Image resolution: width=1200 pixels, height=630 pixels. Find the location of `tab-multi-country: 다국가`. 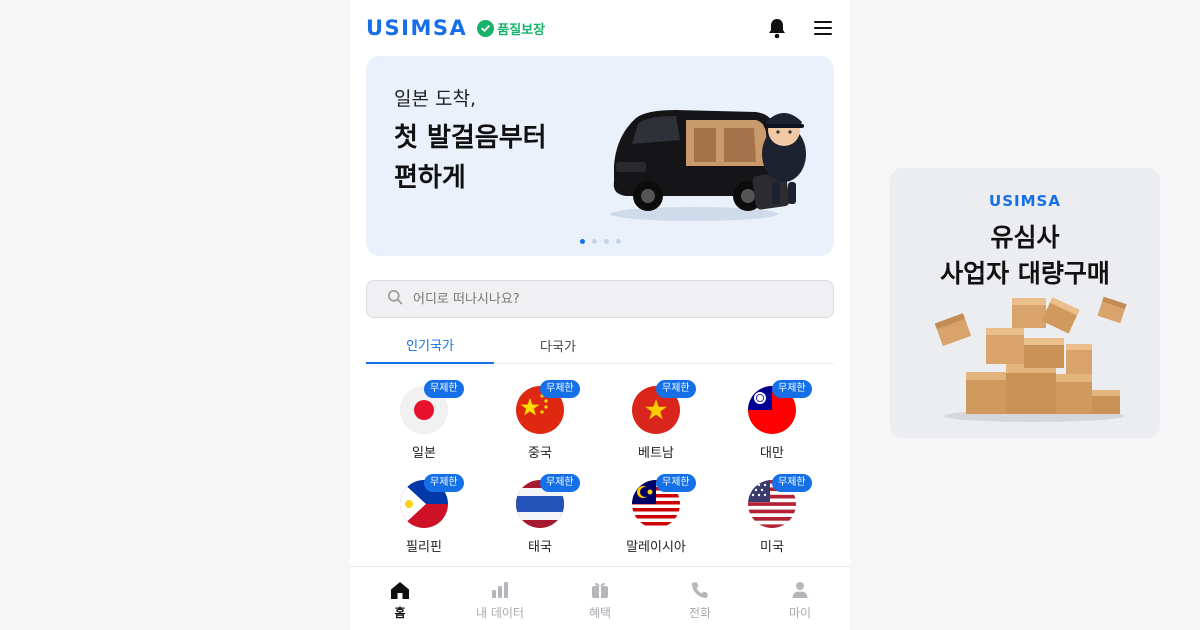

tab-multi-country: 다국가 is located at coordinates (558, 345).